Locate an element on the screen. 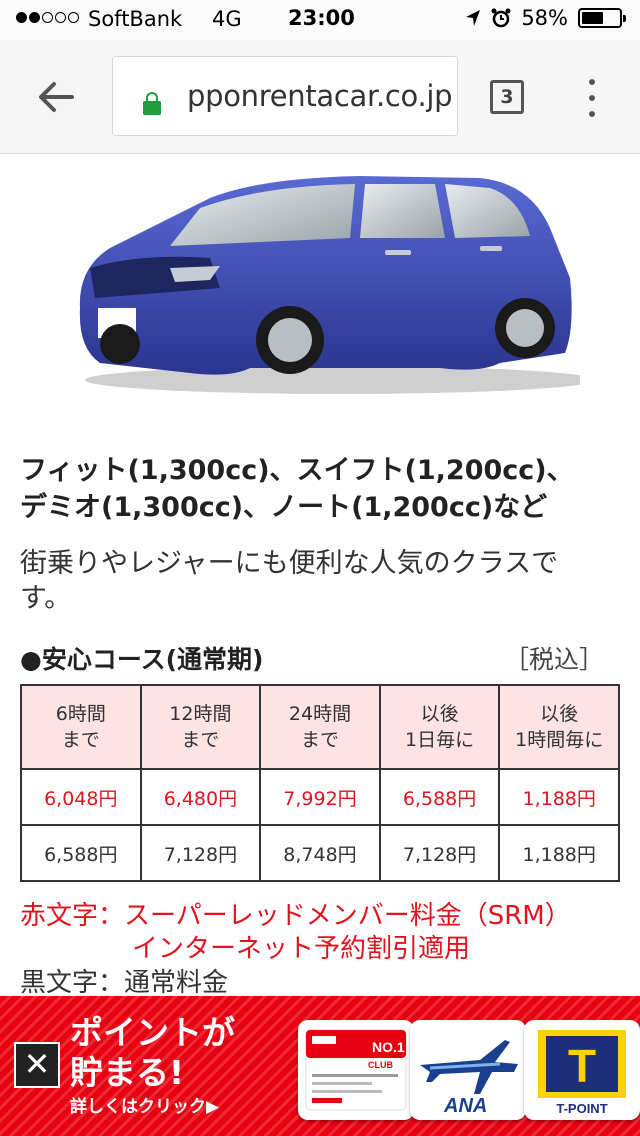 This screenshot has width=640, height=1136. battery-icon is located at coordinates (602, 18).